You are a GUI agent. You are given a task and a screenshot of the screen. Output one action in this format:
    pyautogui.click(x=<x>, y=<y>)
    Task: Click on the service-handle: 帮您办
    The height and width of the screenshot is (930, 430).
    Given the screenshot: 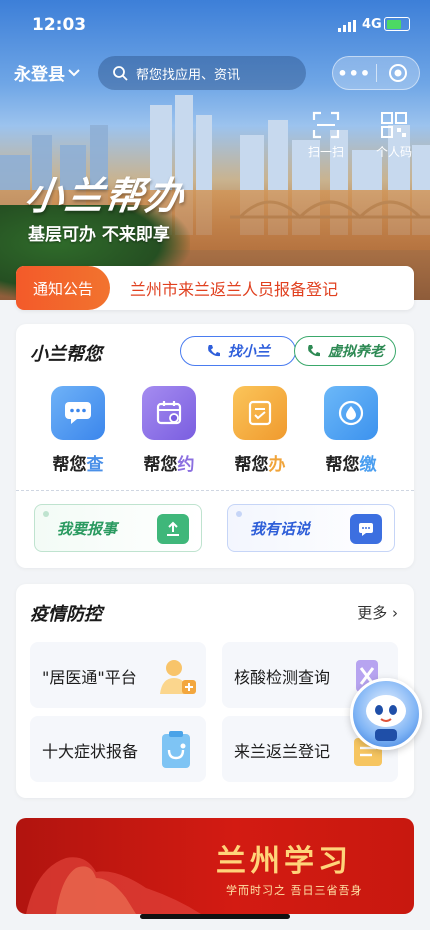 What is the action you would take?
    pyautogui.click(x=260, y=430)
    